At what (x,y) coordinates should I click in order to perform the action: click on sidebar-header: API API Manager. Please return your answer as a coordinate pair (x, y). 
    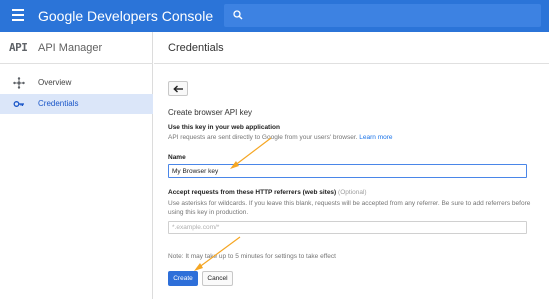
    Looking at the image, I should click on (76, 48).